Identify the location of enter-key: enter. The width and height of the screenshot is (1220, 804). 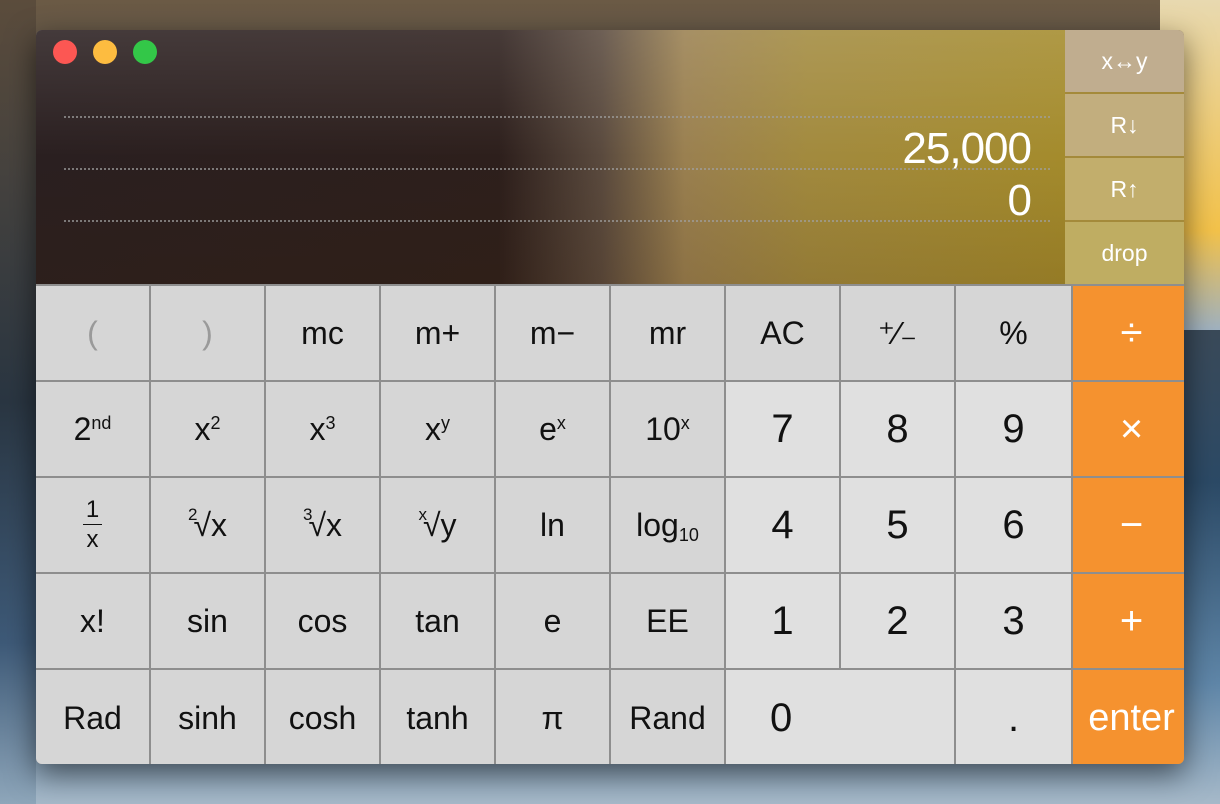
(1128, 717).